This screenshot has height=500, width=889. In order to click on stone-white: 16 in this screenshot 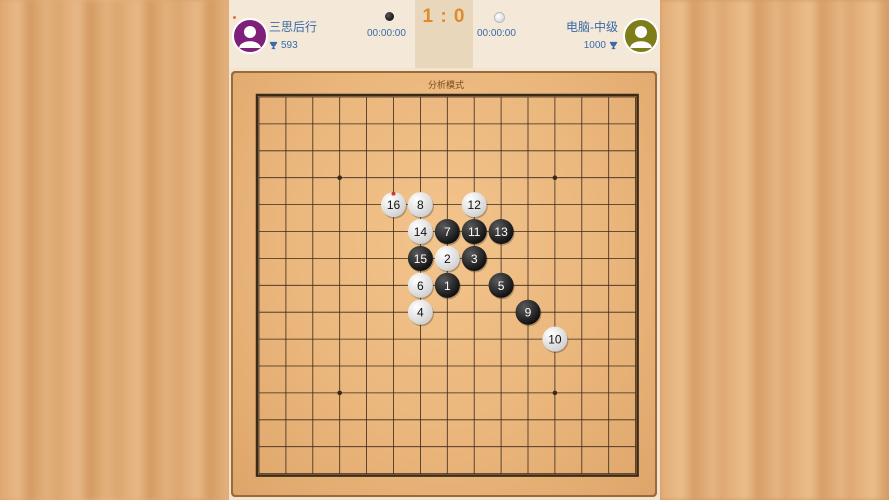, I will do `click(394, 205)`.